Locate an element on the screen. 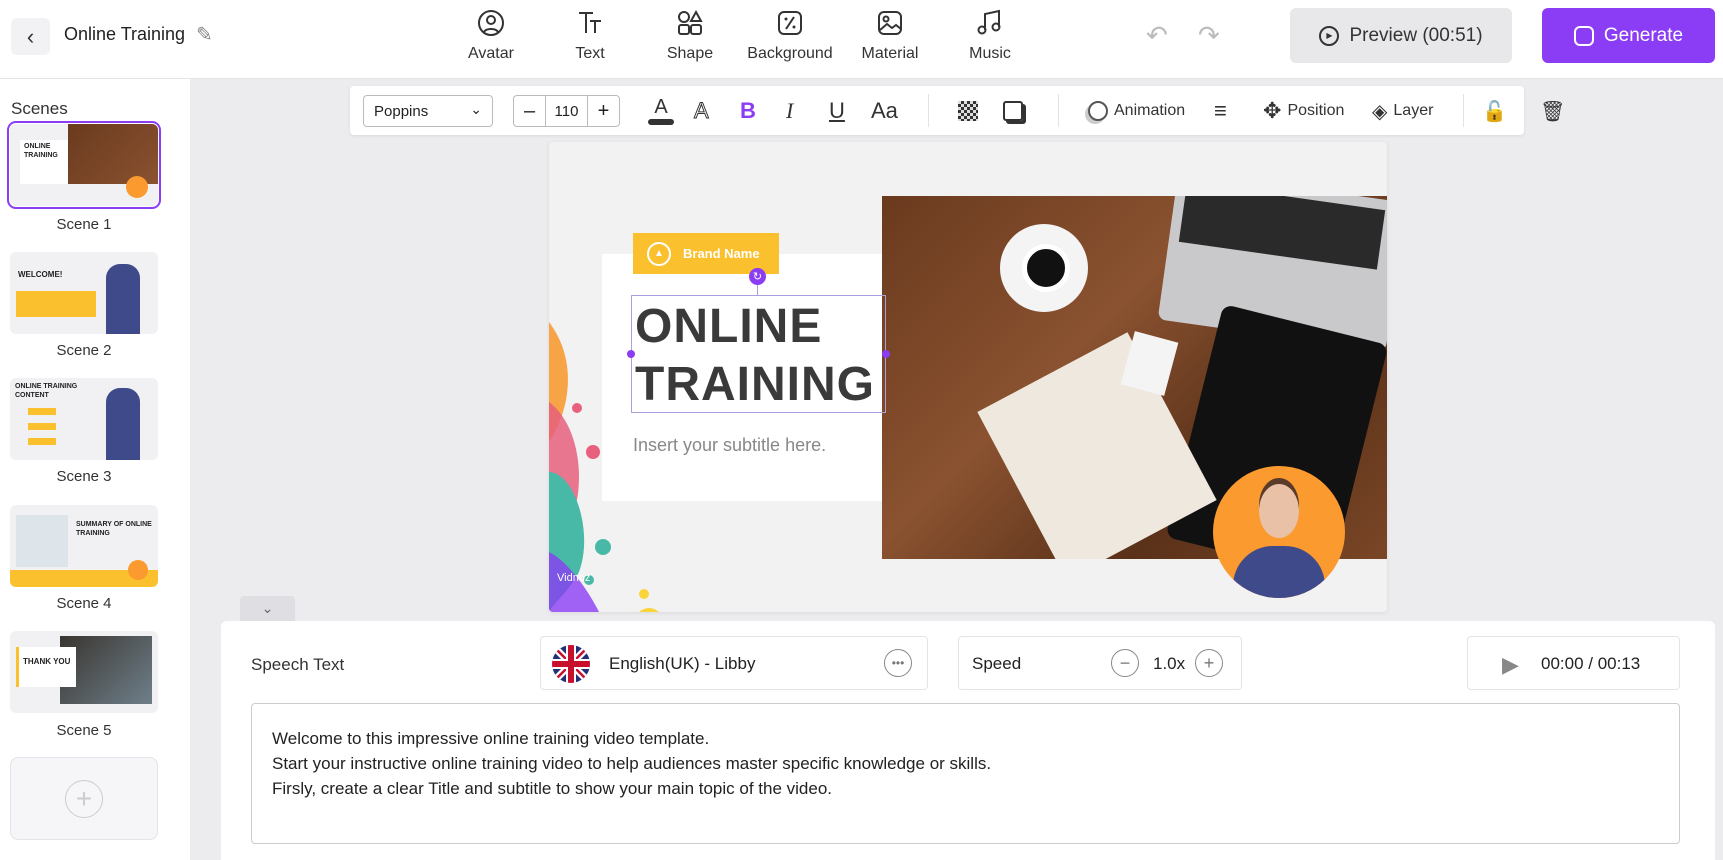 This screenshot has height=860, width=1723. scene-thumbnail-2: WELCOME! is located at coordinates (84, 293).